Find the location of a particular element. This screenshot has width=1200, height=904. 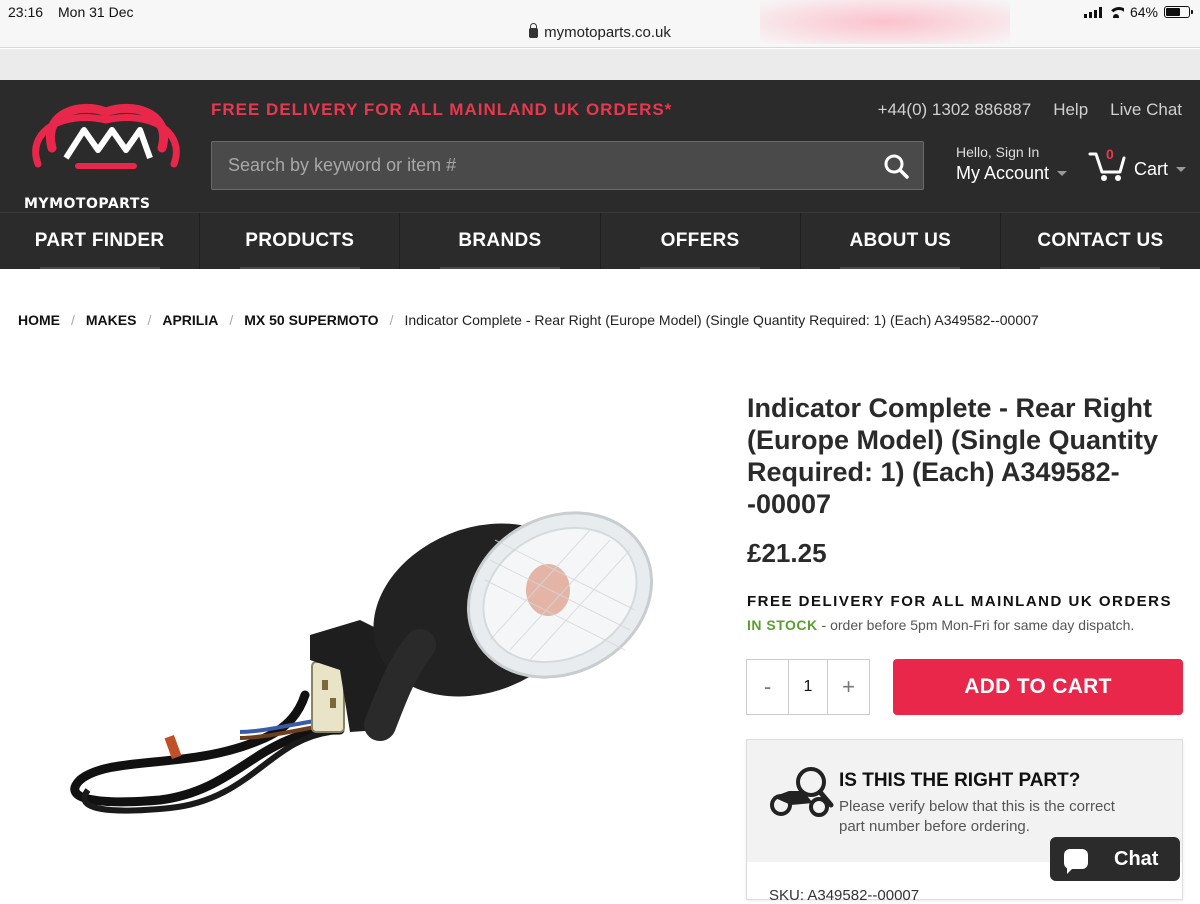

breadcrumb-aprilia: APRILIA is located at coordinates (190, 320).